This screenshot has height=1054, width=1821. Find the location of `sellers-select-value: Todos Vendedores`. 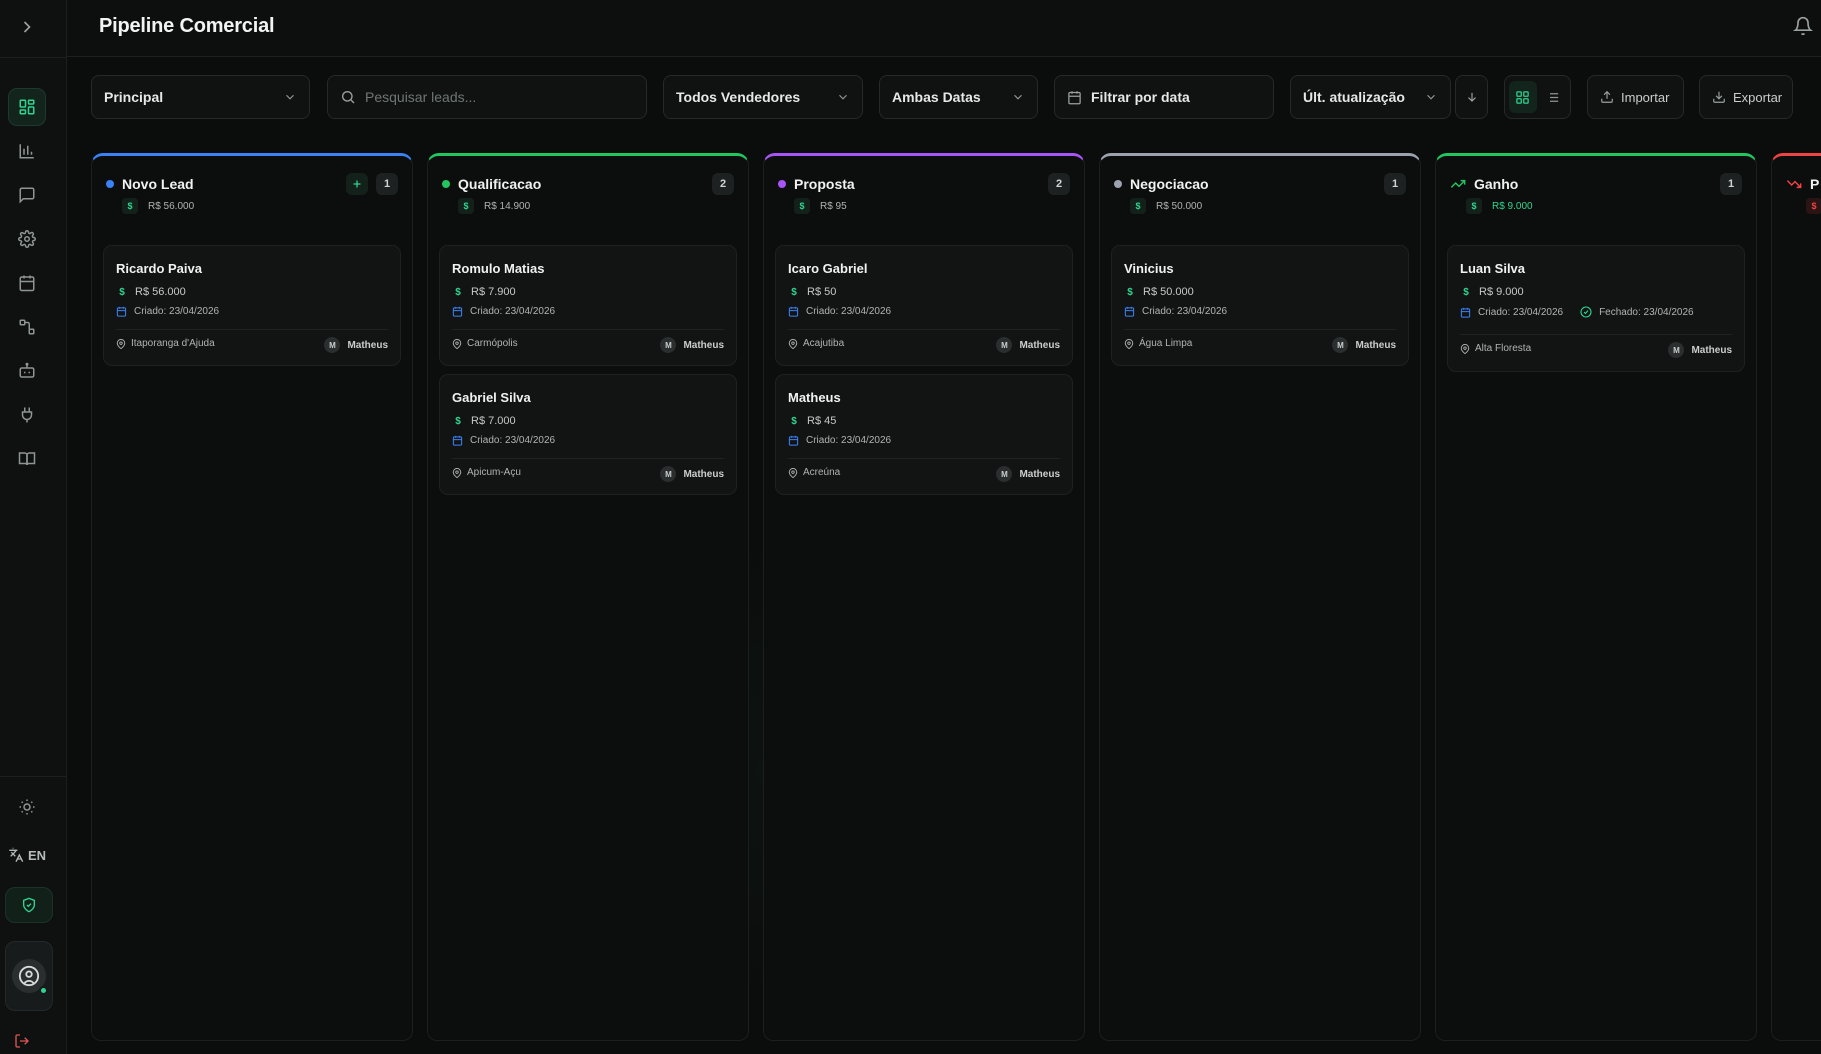

sellers-select-value: Todos Vendedores is located at coordinates (738, 97).